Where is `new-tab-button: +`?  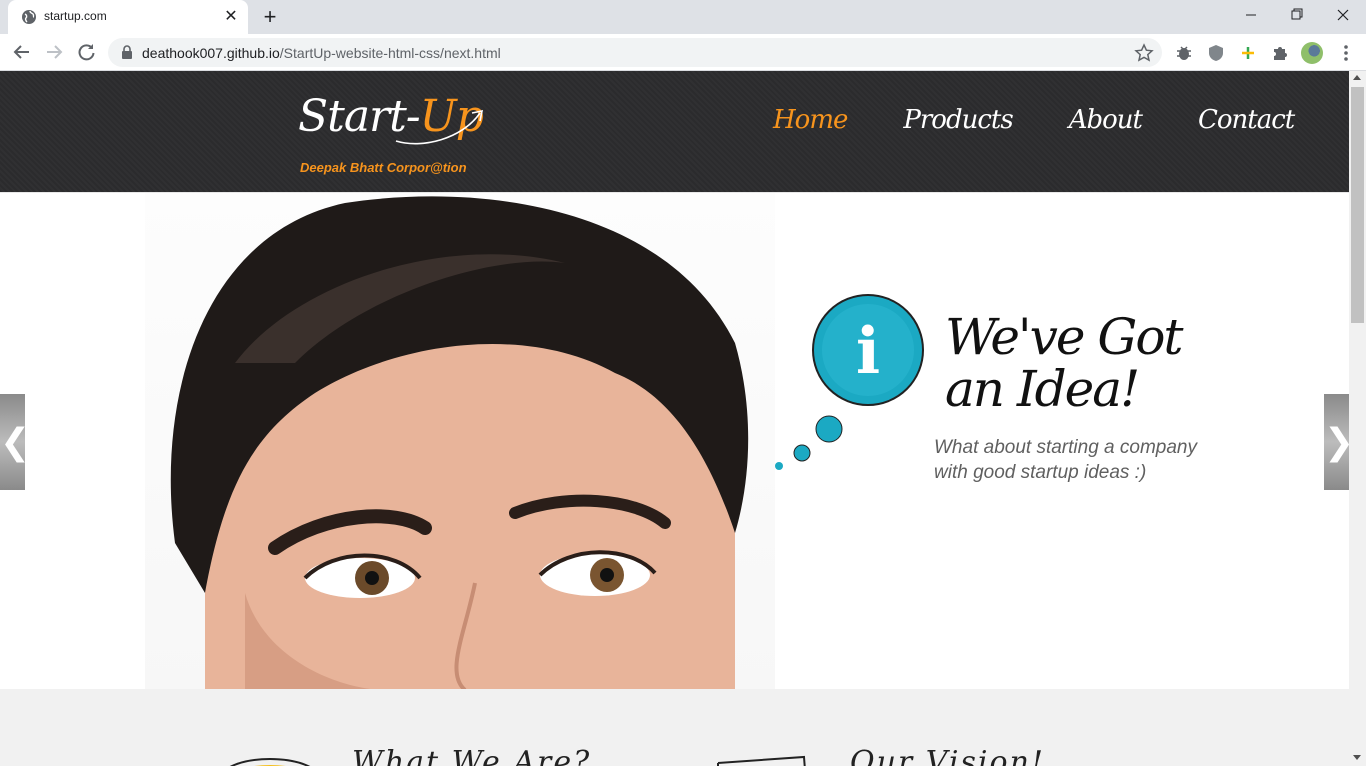
new-tab-button: + is located at coordinates (270, 17).